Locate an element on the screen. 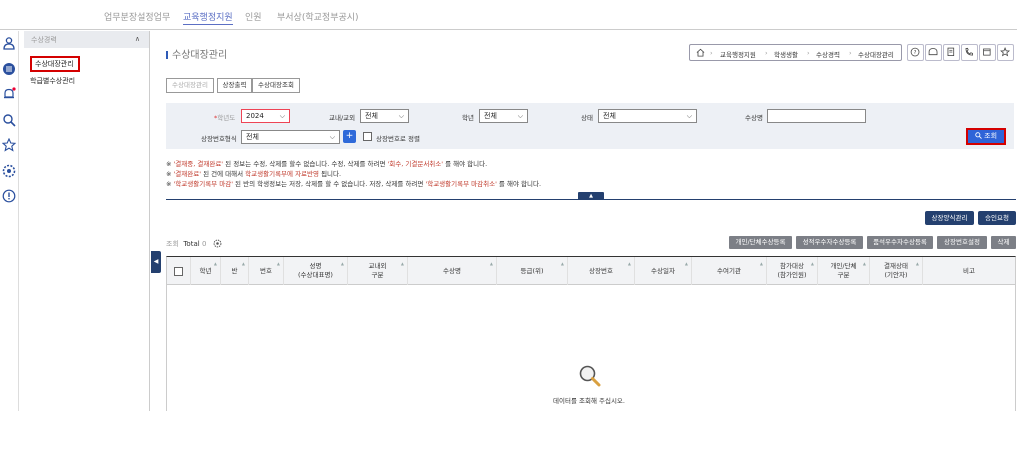 This screenshot has width=1017, height=457. document-icon is located at coordinates (951, 52).